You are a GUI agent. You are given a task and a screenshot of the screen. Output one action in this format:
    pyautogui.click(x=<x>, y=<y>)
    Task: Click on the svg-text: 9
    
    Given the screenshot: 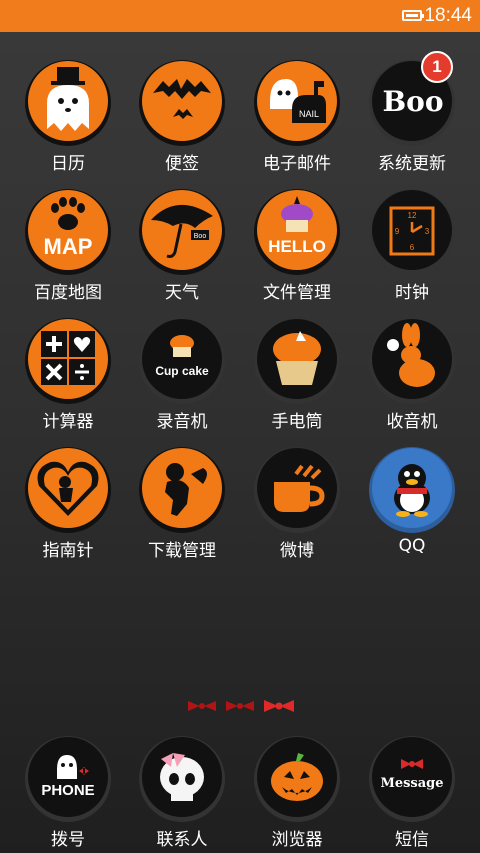 What is the action you would take?
    pyautogui.click(x=397, y=231)
    